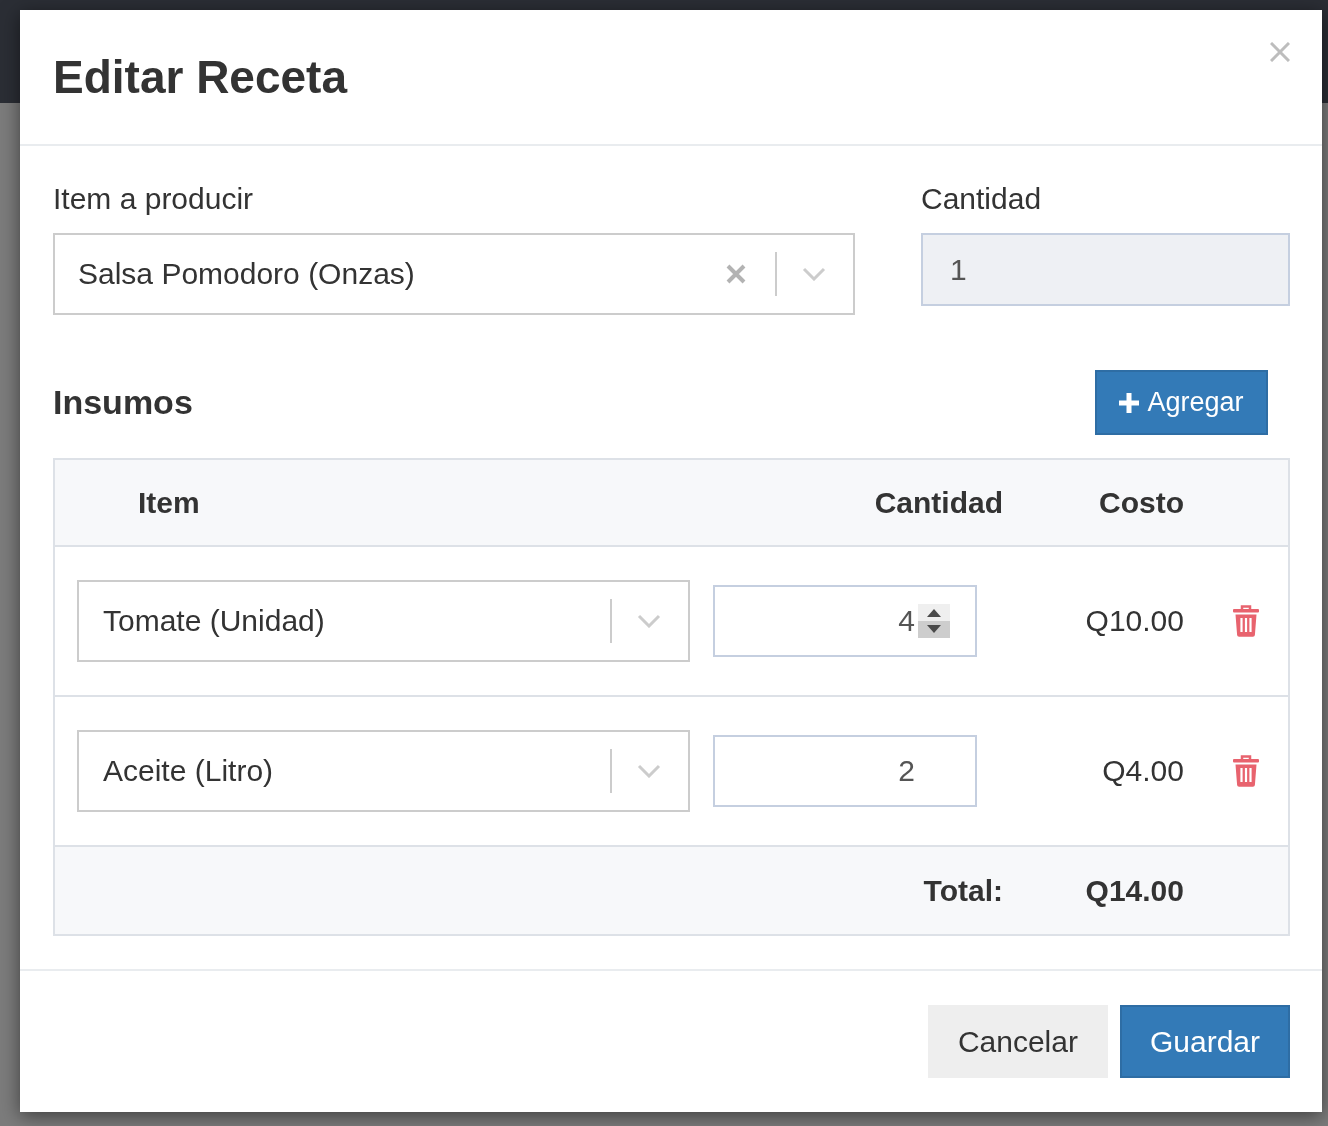 This screenshot has width=1328, height=1126. I want to click on stepper-arrows-icon, so click(934, 621).